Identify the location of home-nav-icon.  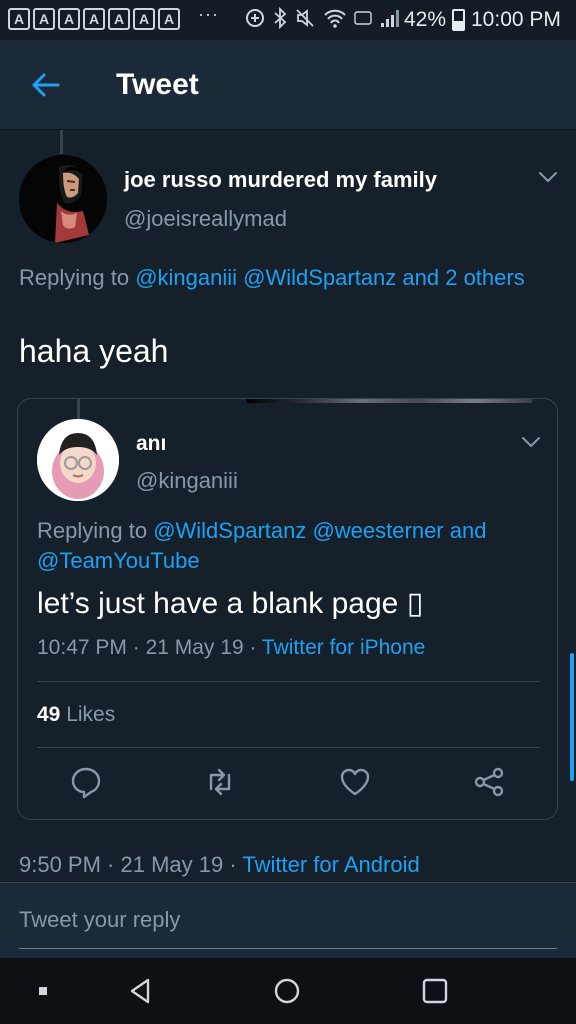
(287, 991).